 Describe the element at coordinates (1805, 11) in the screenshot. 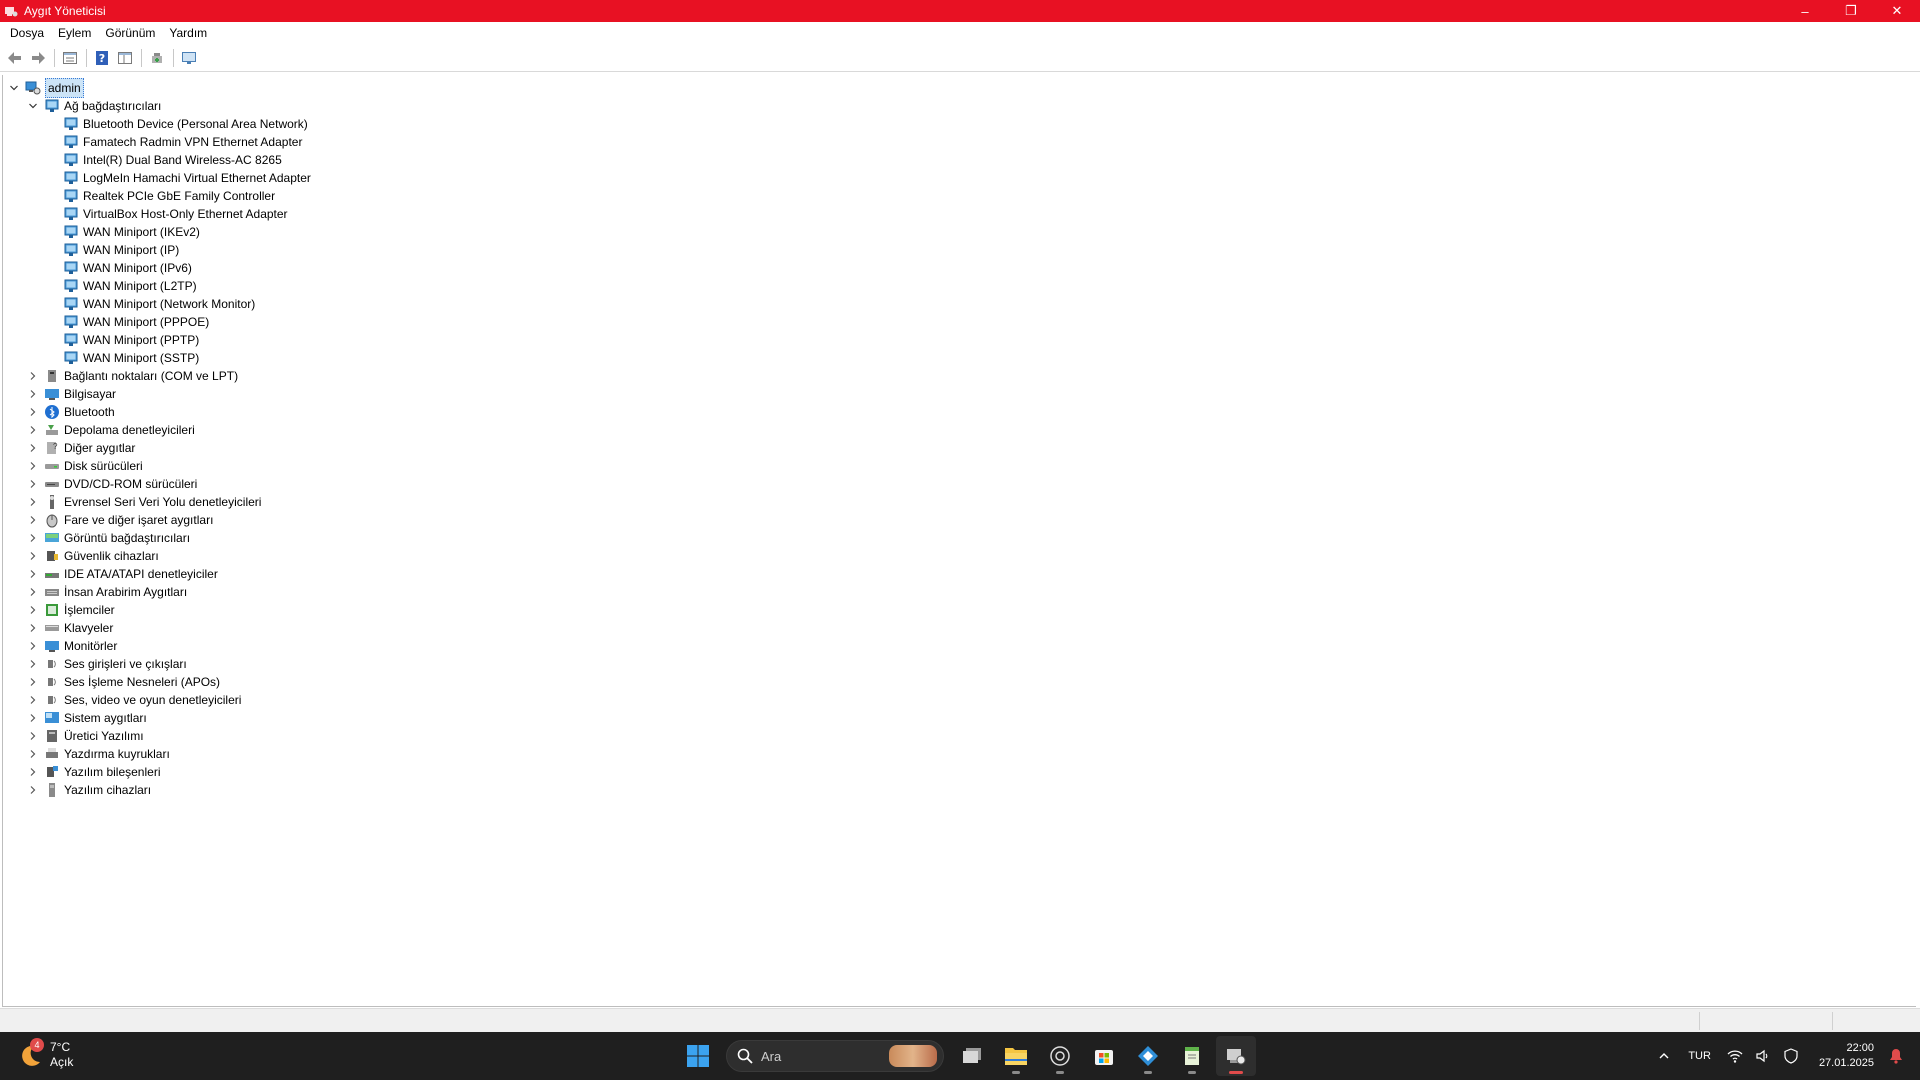

I see `minimize-button: –` at that location.